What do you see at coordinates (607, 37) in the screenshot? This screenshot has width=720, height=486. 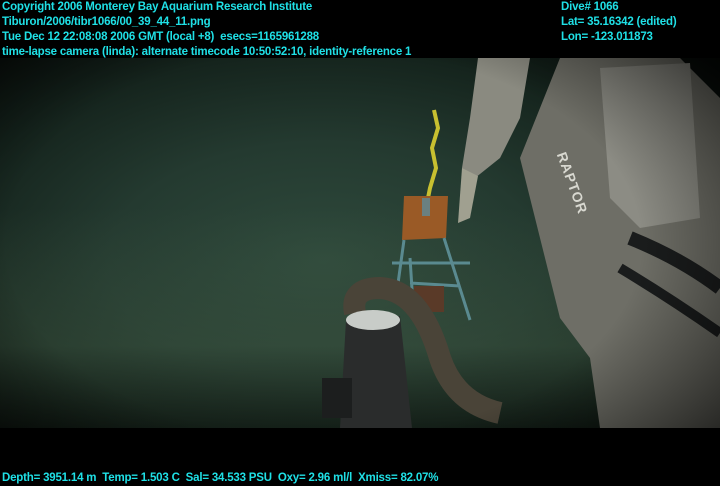 I see `longitude: Lon= -123.011873` at bounding box center [607, 37].